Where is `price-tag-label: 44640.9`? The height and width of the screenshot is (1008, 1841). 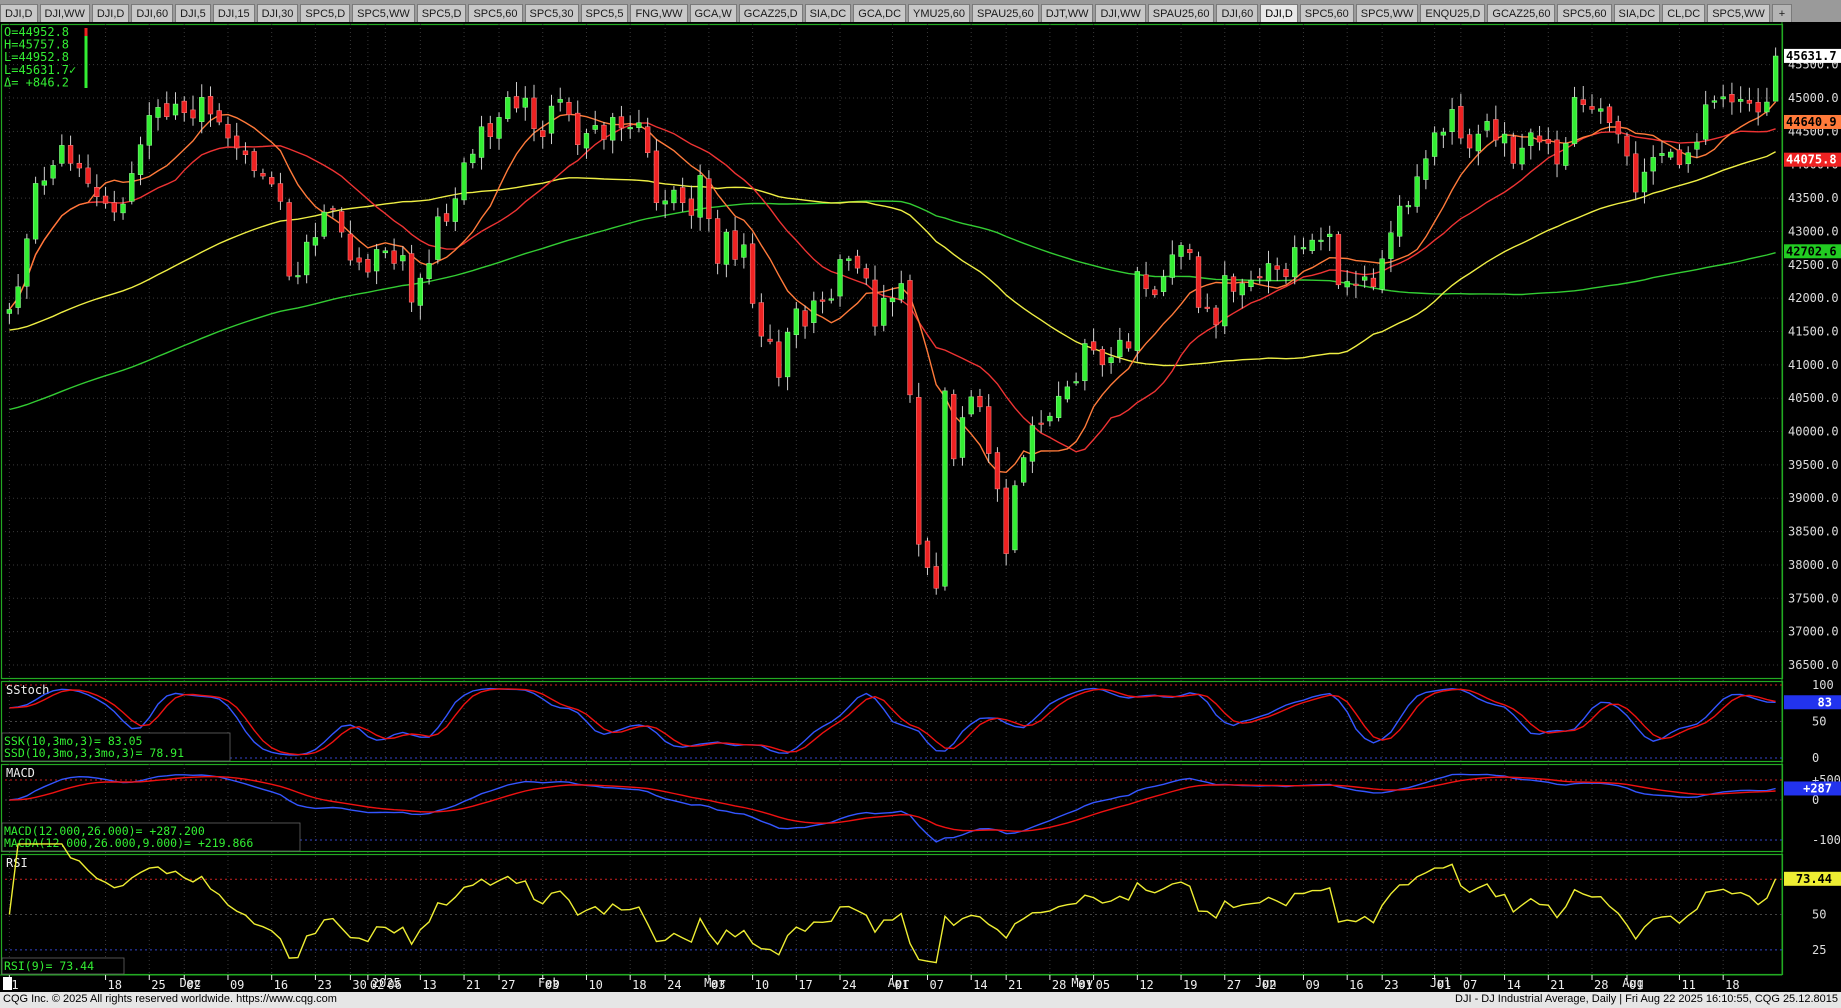 price-tag-label: 44640.9 is located at coordinates (1811, 122).